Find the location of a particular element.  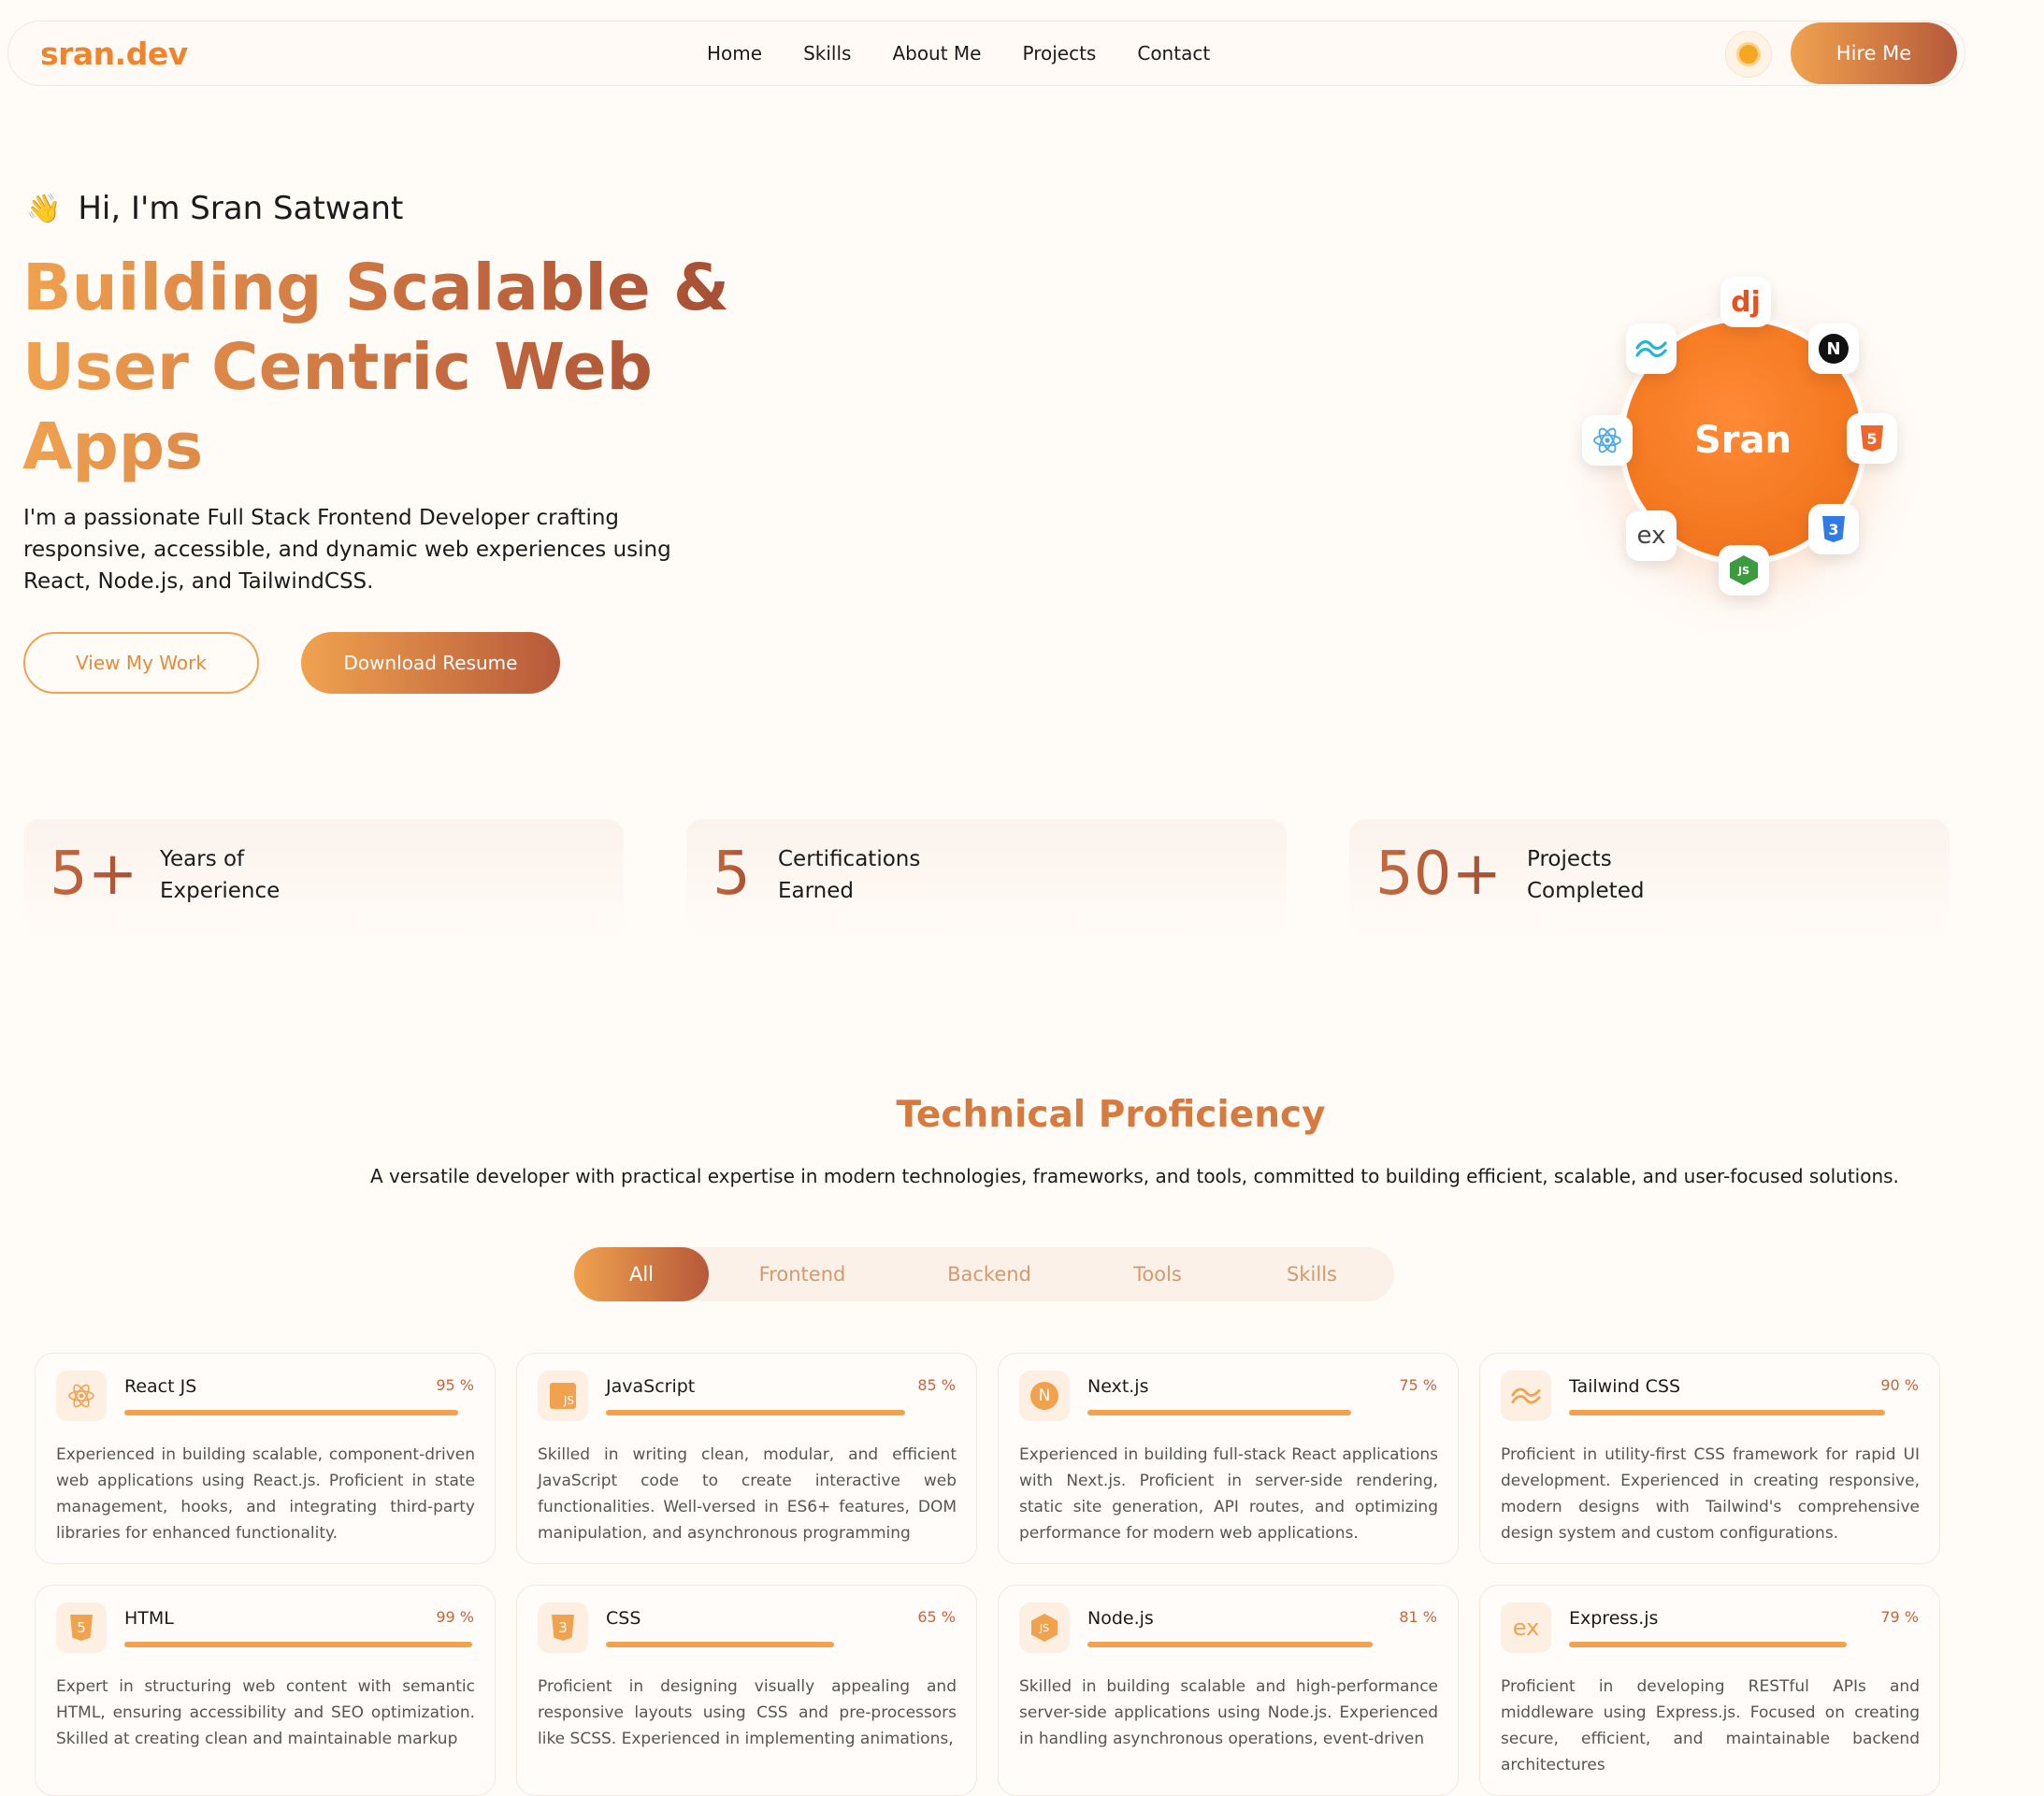

stat-number: 5+ is located at coordinates (94, 875).